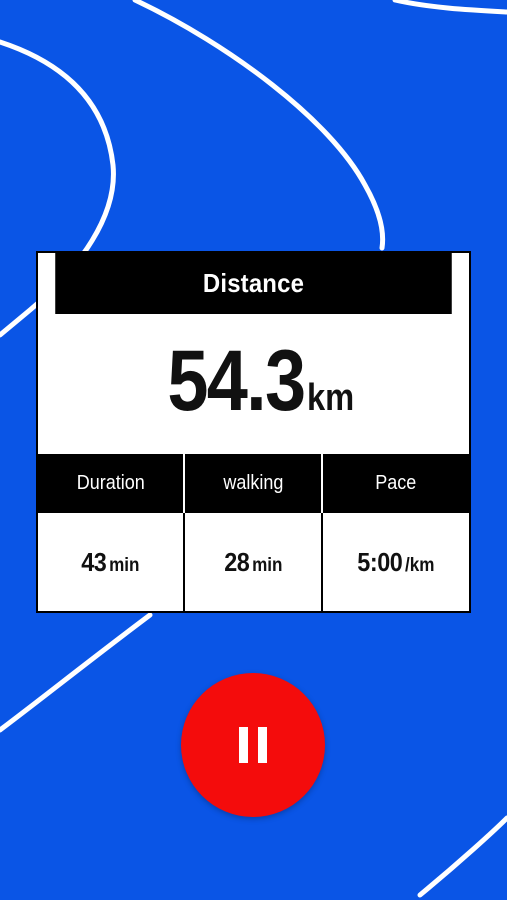 The width and height of the screenshot is (507, 900). I want to click on stat-value-duration: 43 min, so click(111, 562).